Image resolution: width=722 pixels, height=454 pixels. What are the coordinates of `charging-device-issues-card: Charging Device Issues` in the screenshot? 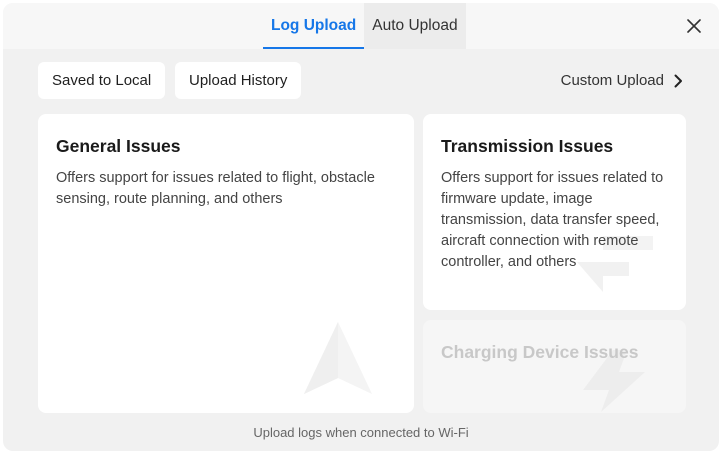 It's located at (554, 366).